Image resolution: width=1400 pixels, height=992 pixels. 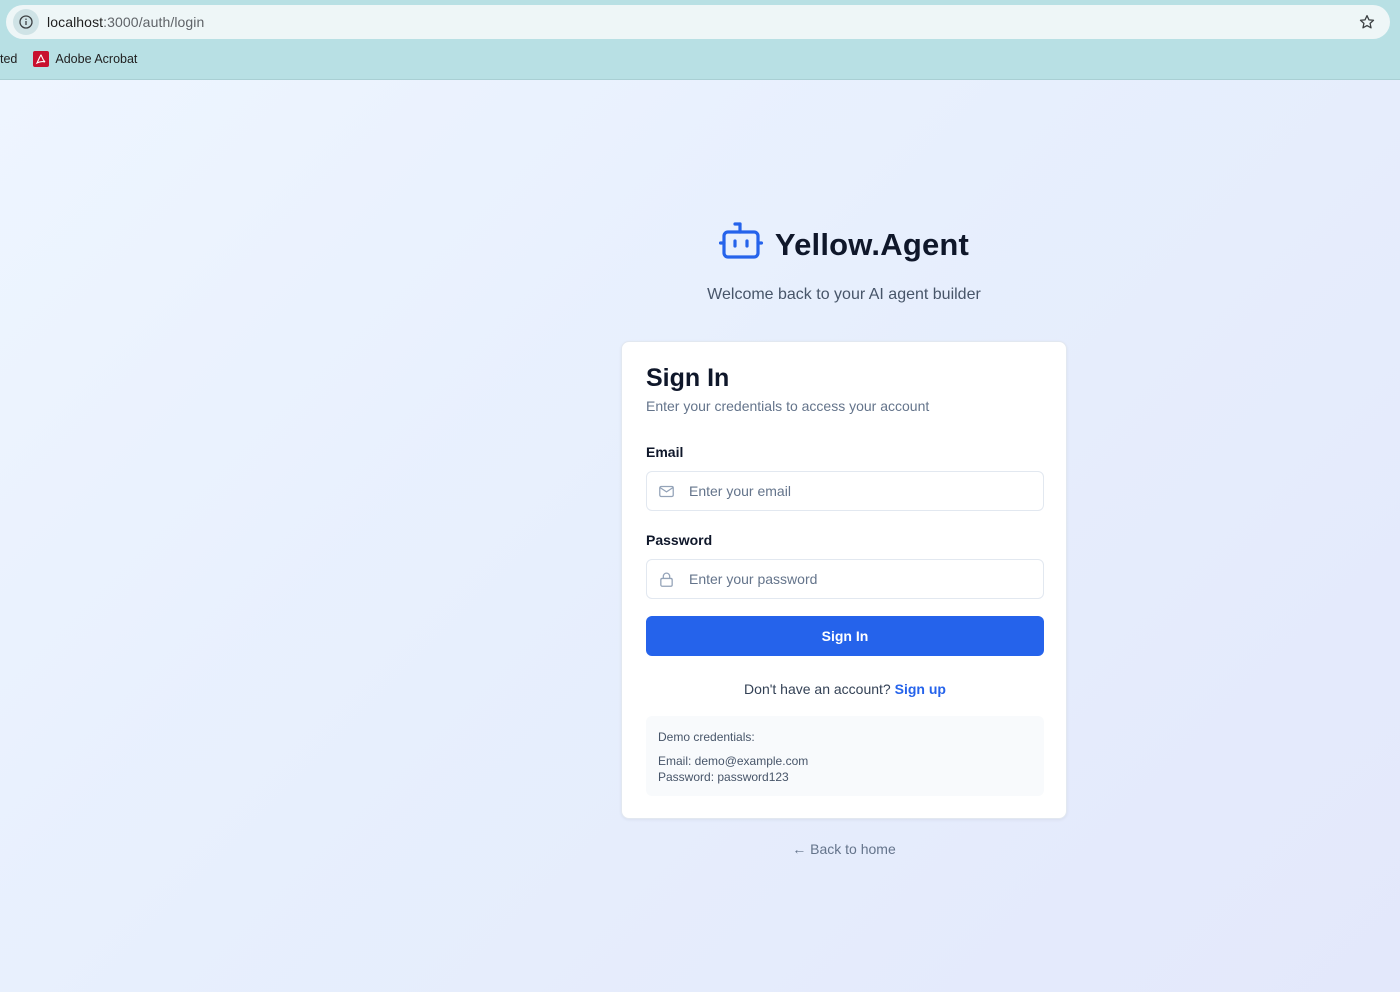 I want to click on url-path: :3000/auth/login, so click(x=154, y=22).